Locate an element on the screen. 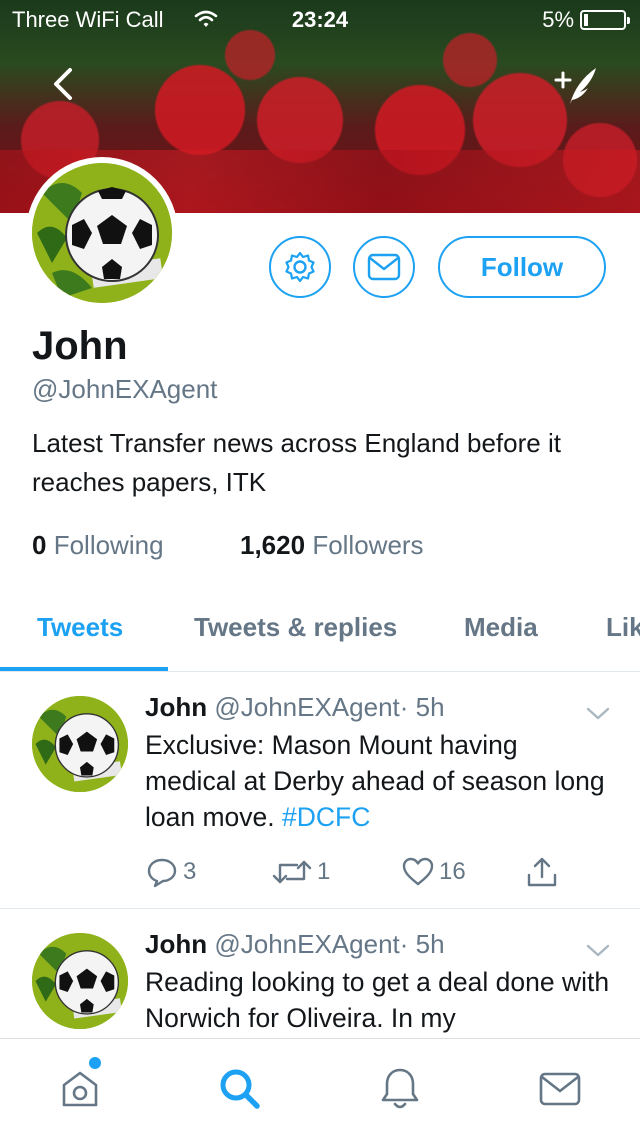 The height and width of the screenshot is (1136, 640). reply-button: 3 is located at coordinates (170, 872).